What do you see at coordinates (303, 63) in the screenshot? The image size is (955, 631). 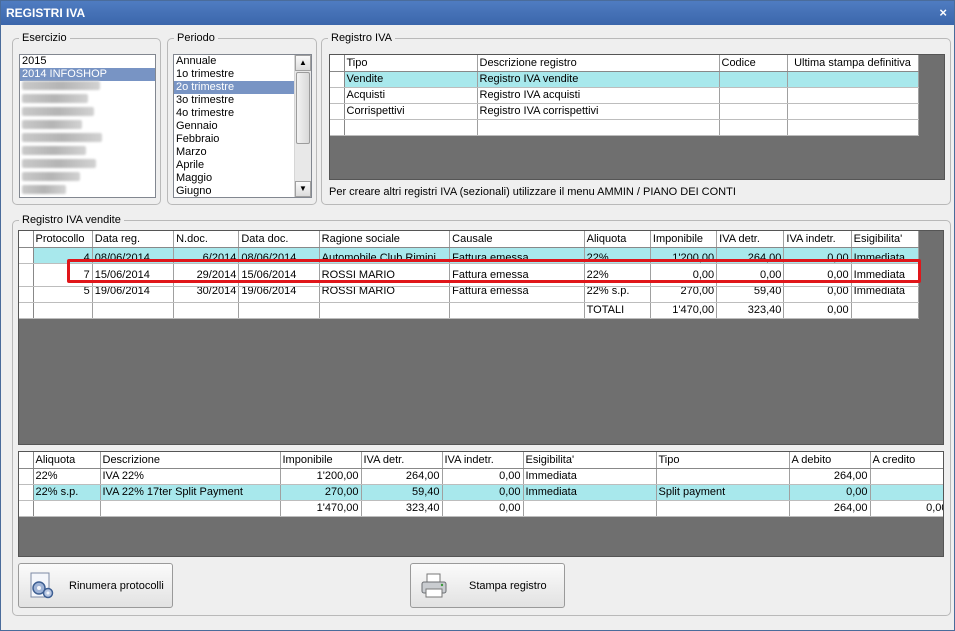 I see `scroll-up-icon: ▲` at bounding box center [303, 63].